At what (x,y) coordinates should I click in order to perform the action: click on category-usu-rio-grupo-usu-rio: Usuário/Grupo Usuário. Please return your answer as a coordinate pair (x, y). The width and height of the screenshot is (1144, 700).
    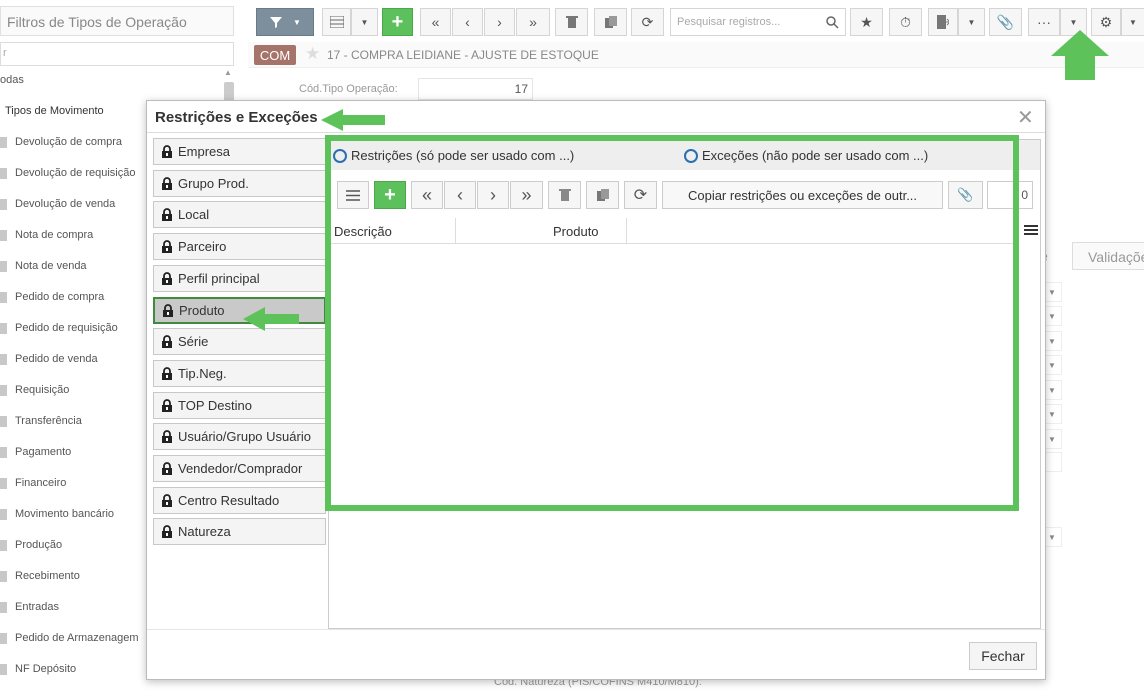
    Looking at the image, I should click on (239, 437).